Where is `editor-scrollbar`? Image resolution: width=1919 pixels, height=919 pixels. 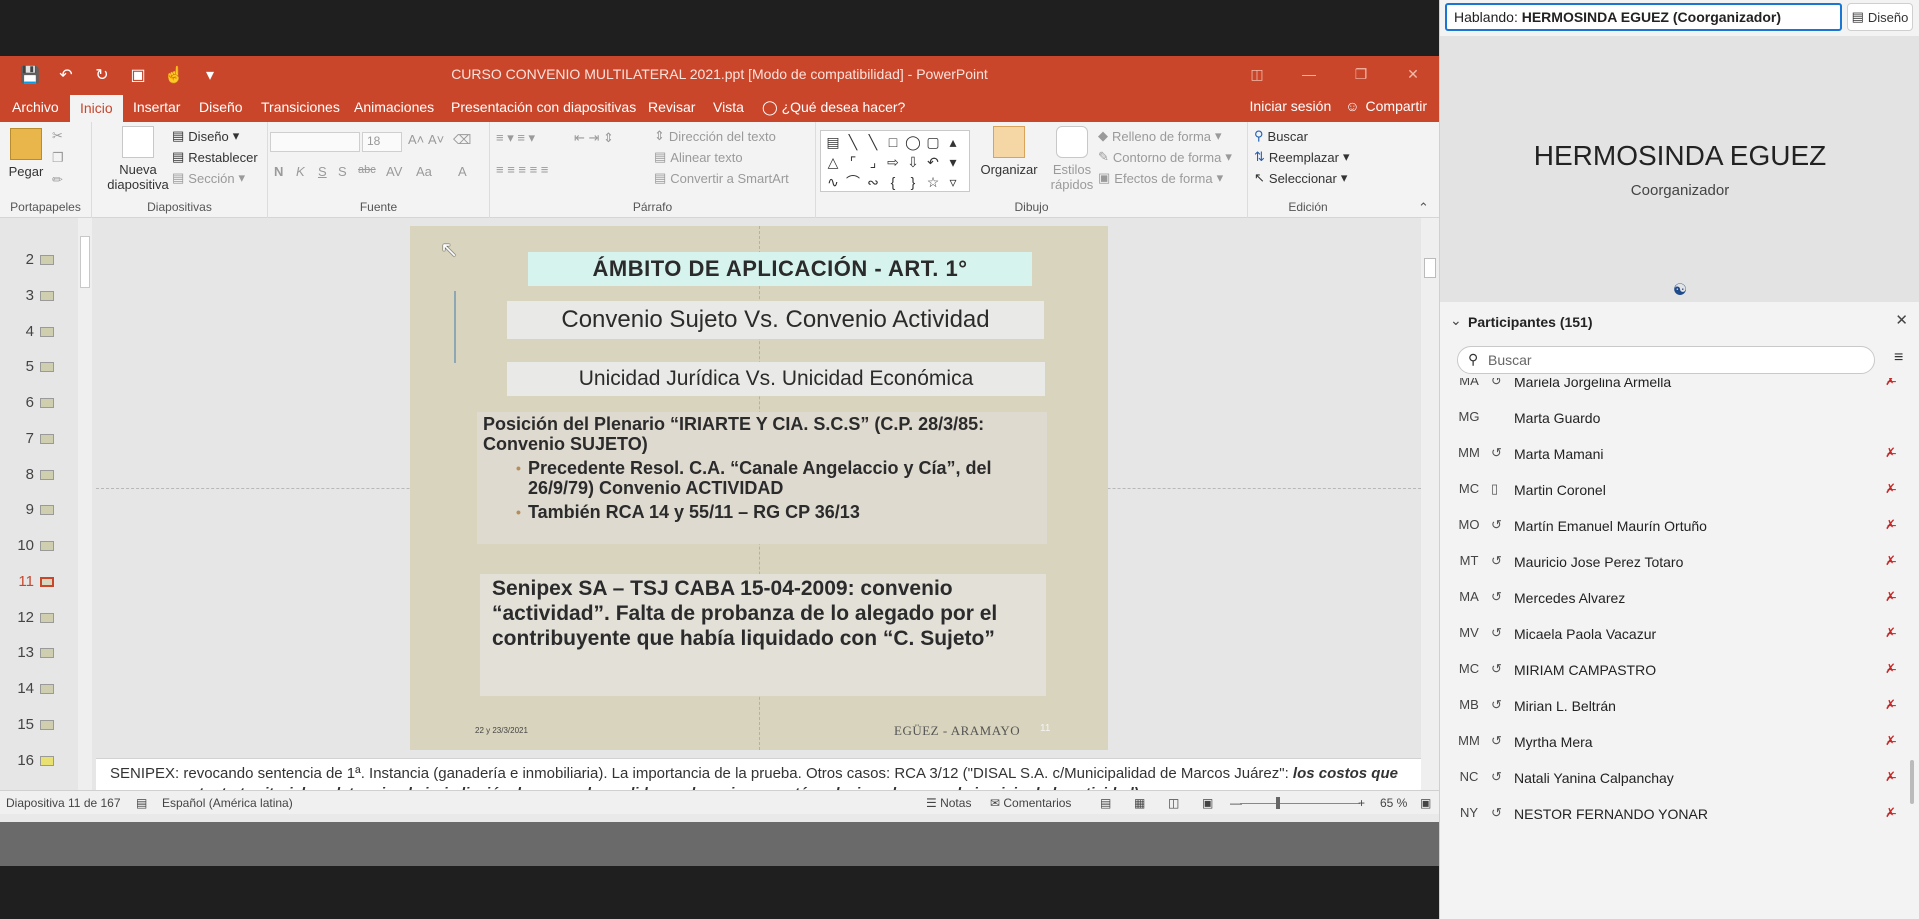 editor-scrollbar is located at coordinates (1430, 488).